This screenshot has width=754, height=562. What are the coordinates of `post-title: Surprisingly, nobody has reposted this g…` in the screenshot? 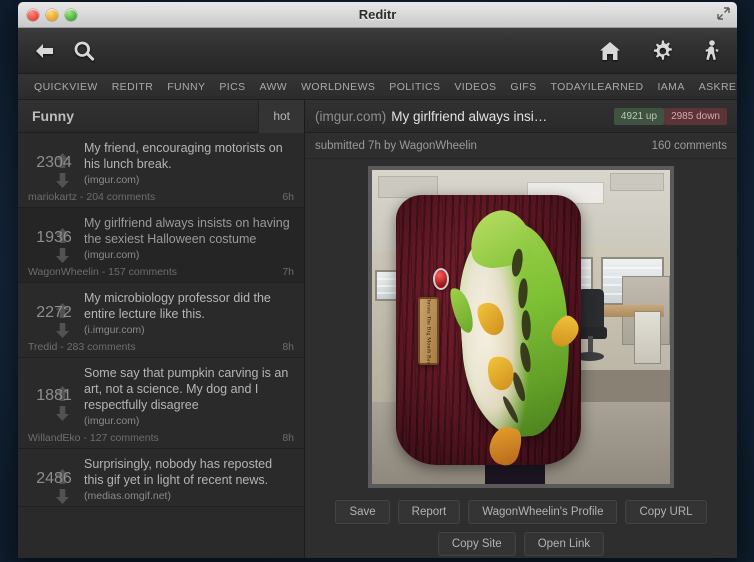 It's located at (178, 472).